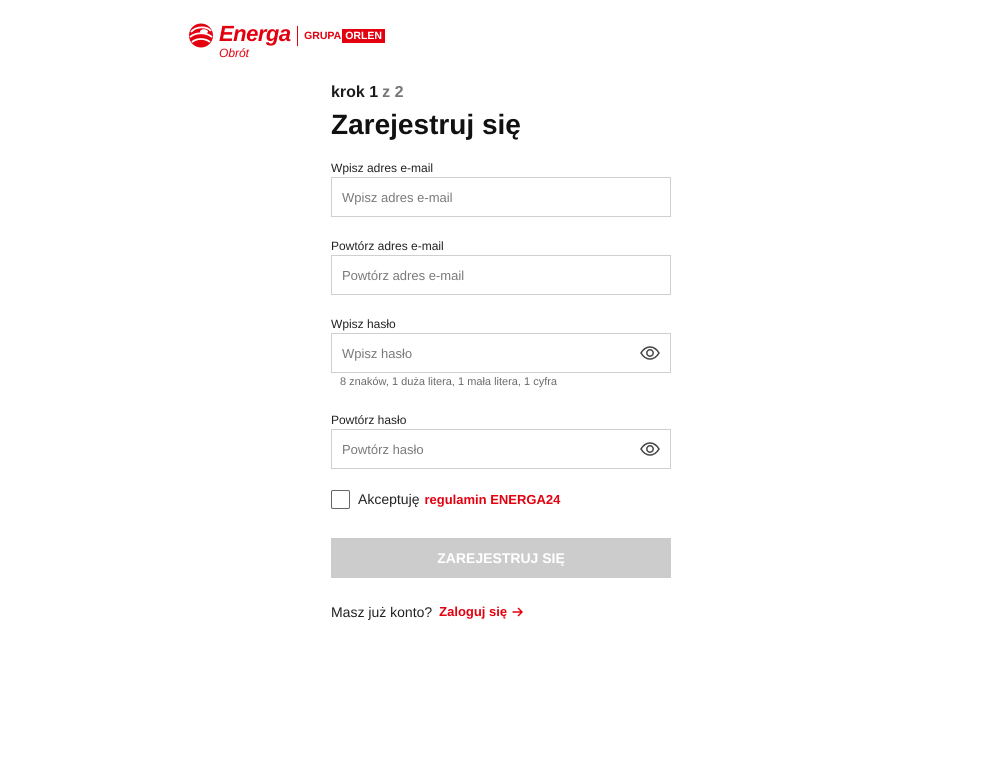 The height and width of the screenshot is (761, 1000). I want to click on terms-checkbox, so click(340, 499).